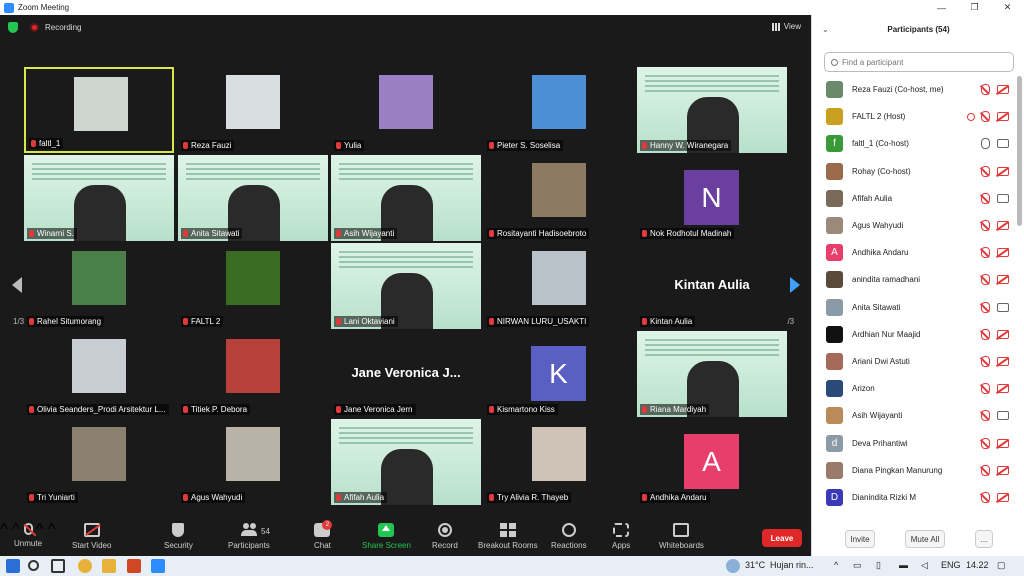  Describe the element at coordinates (914, 225) in the screenshot. I see `participant-row: Agus Wahyudi` at that location.